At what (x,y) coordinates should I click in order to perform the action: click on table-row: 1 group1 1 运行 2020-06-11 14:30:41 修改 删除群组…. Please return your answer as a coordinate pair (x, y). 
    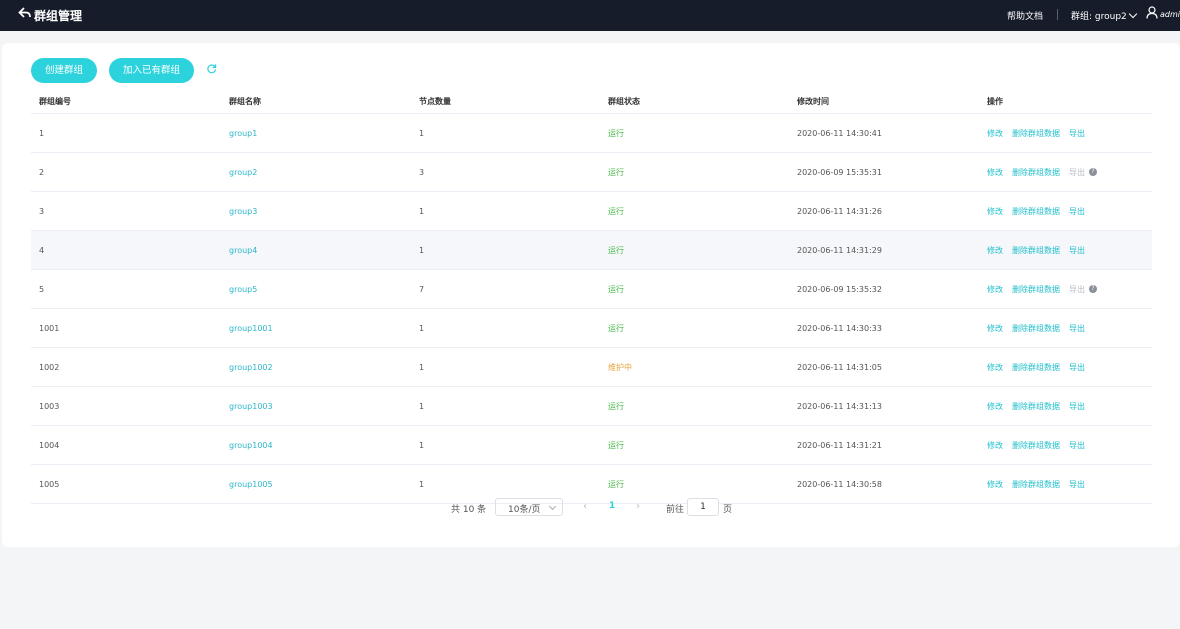
    Looking at the image, I should click on (591, 133).